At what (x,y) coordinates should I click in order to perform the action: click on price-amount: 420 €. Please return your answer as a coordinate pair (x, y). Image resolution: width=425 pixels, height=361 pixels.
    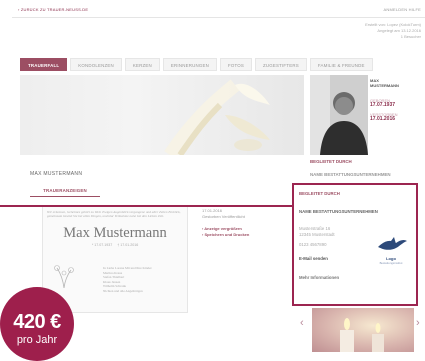
    Looking at the image, I should click on (37, 322).